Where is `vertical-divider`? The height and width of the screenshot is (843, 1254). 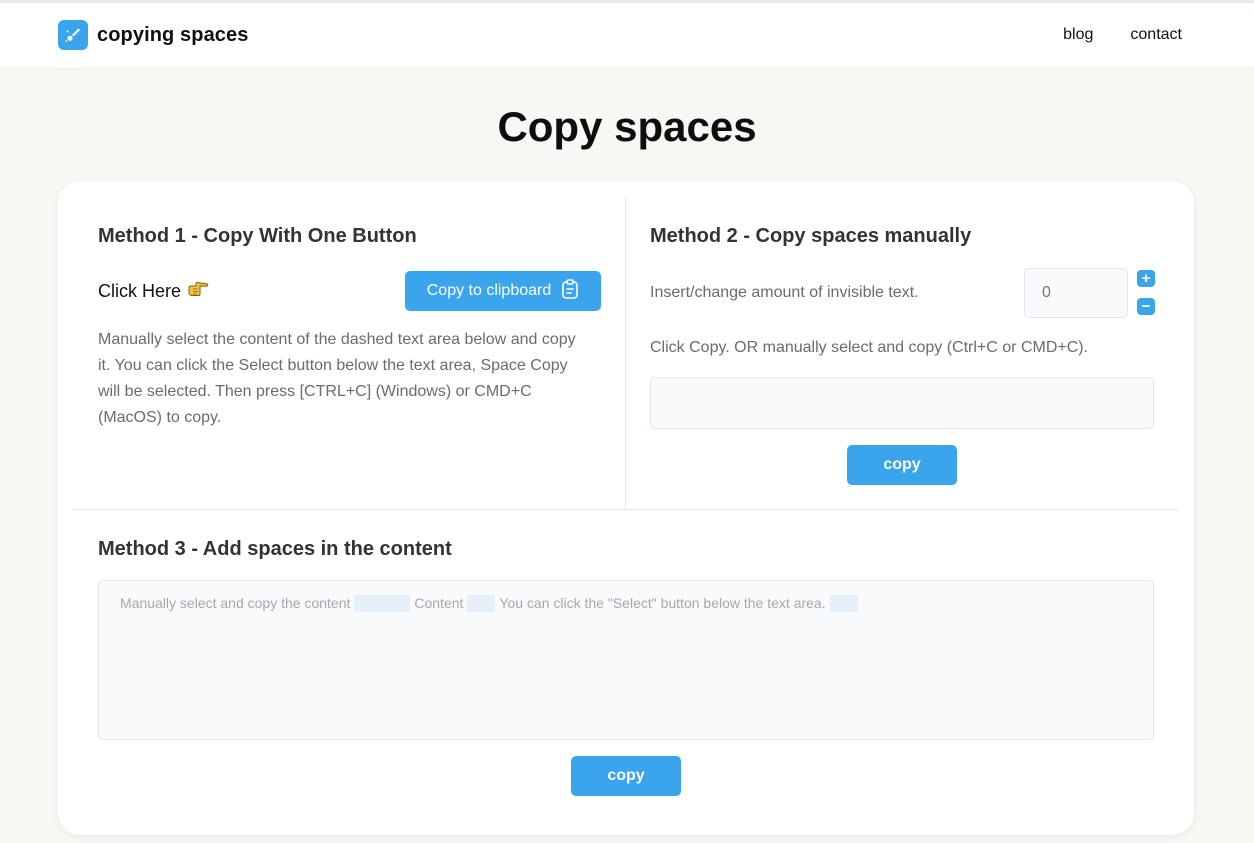 vertical-divider is located at coordinates (625, 353).